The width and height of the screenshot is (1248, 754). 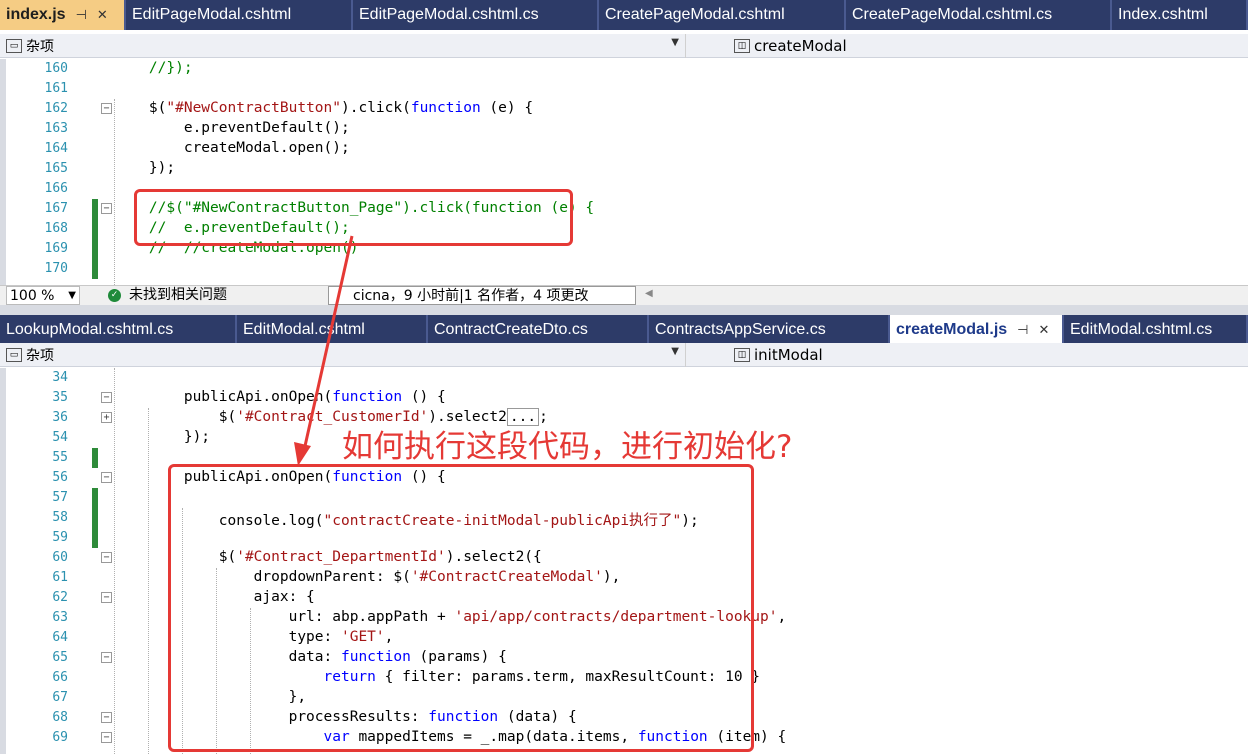 I want to click on annotation-arrow, so click(x=324, y=350).